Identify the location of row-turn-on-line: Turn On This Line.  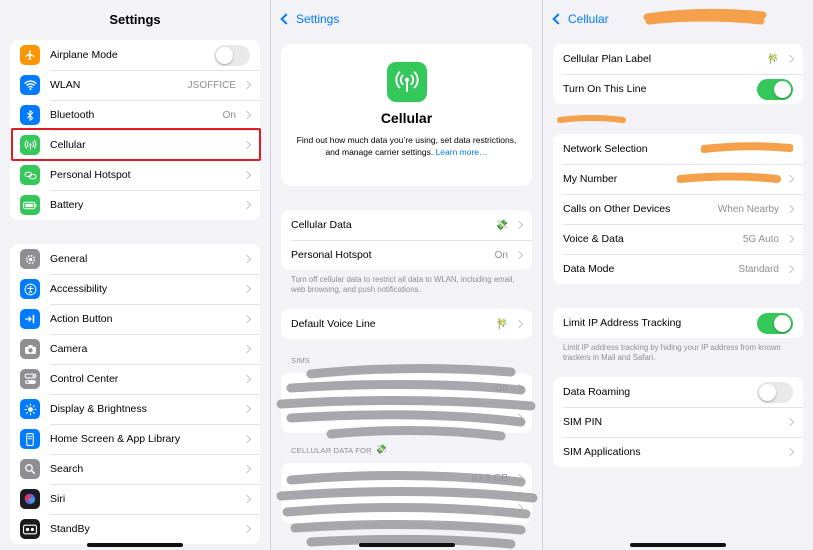
(678, 89).